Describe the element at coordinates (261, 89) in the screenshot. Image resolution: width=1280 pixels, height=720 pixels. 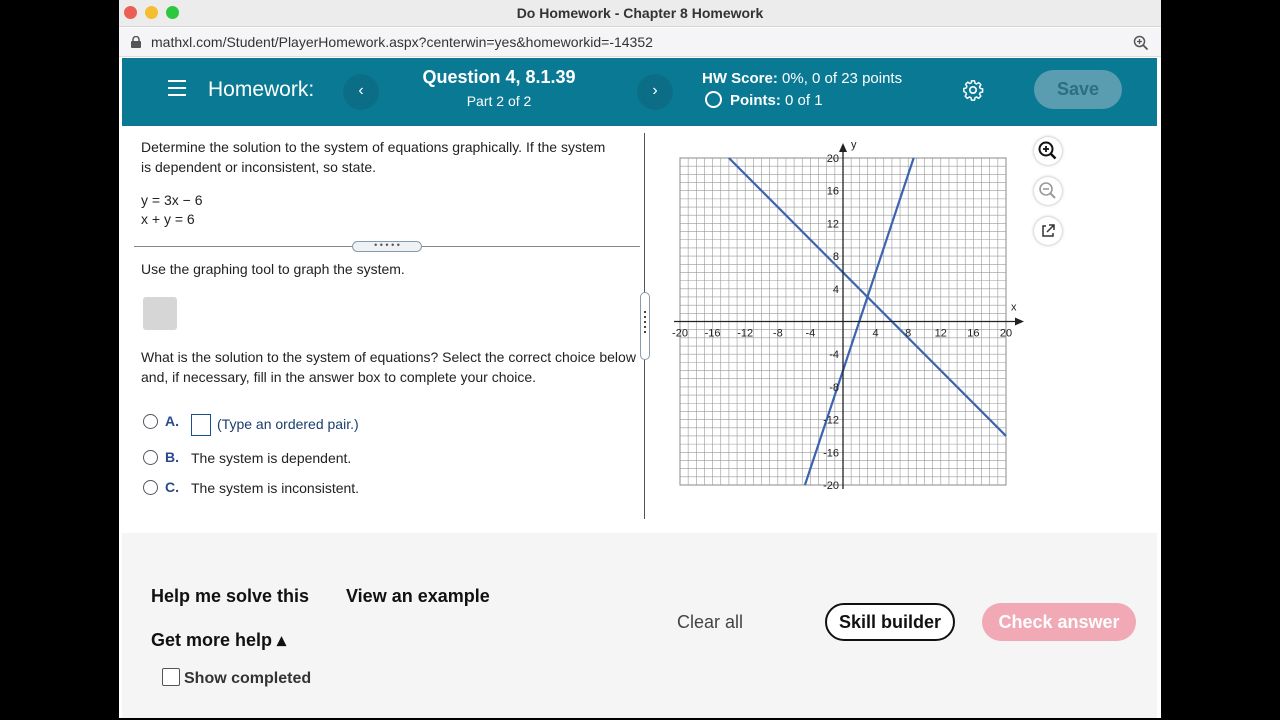
I see `homework-label: Homework:` at that location.